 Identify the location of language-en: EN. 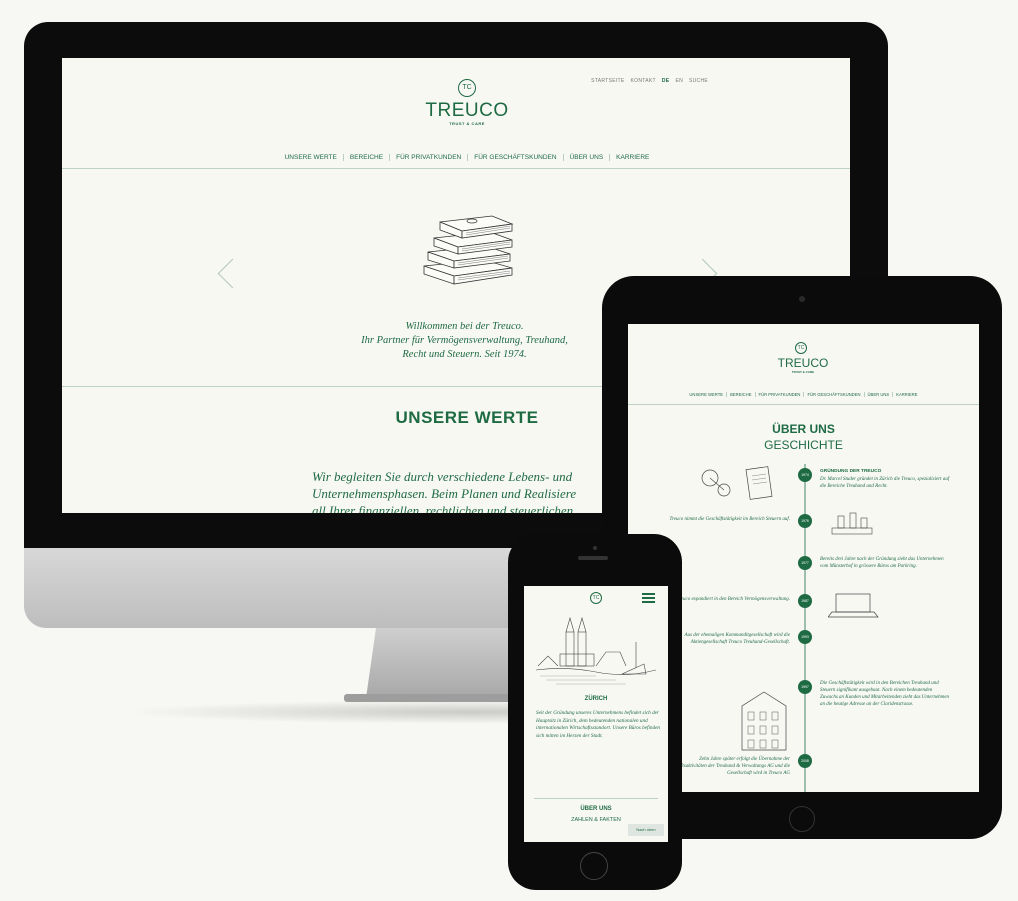
(679, 81).